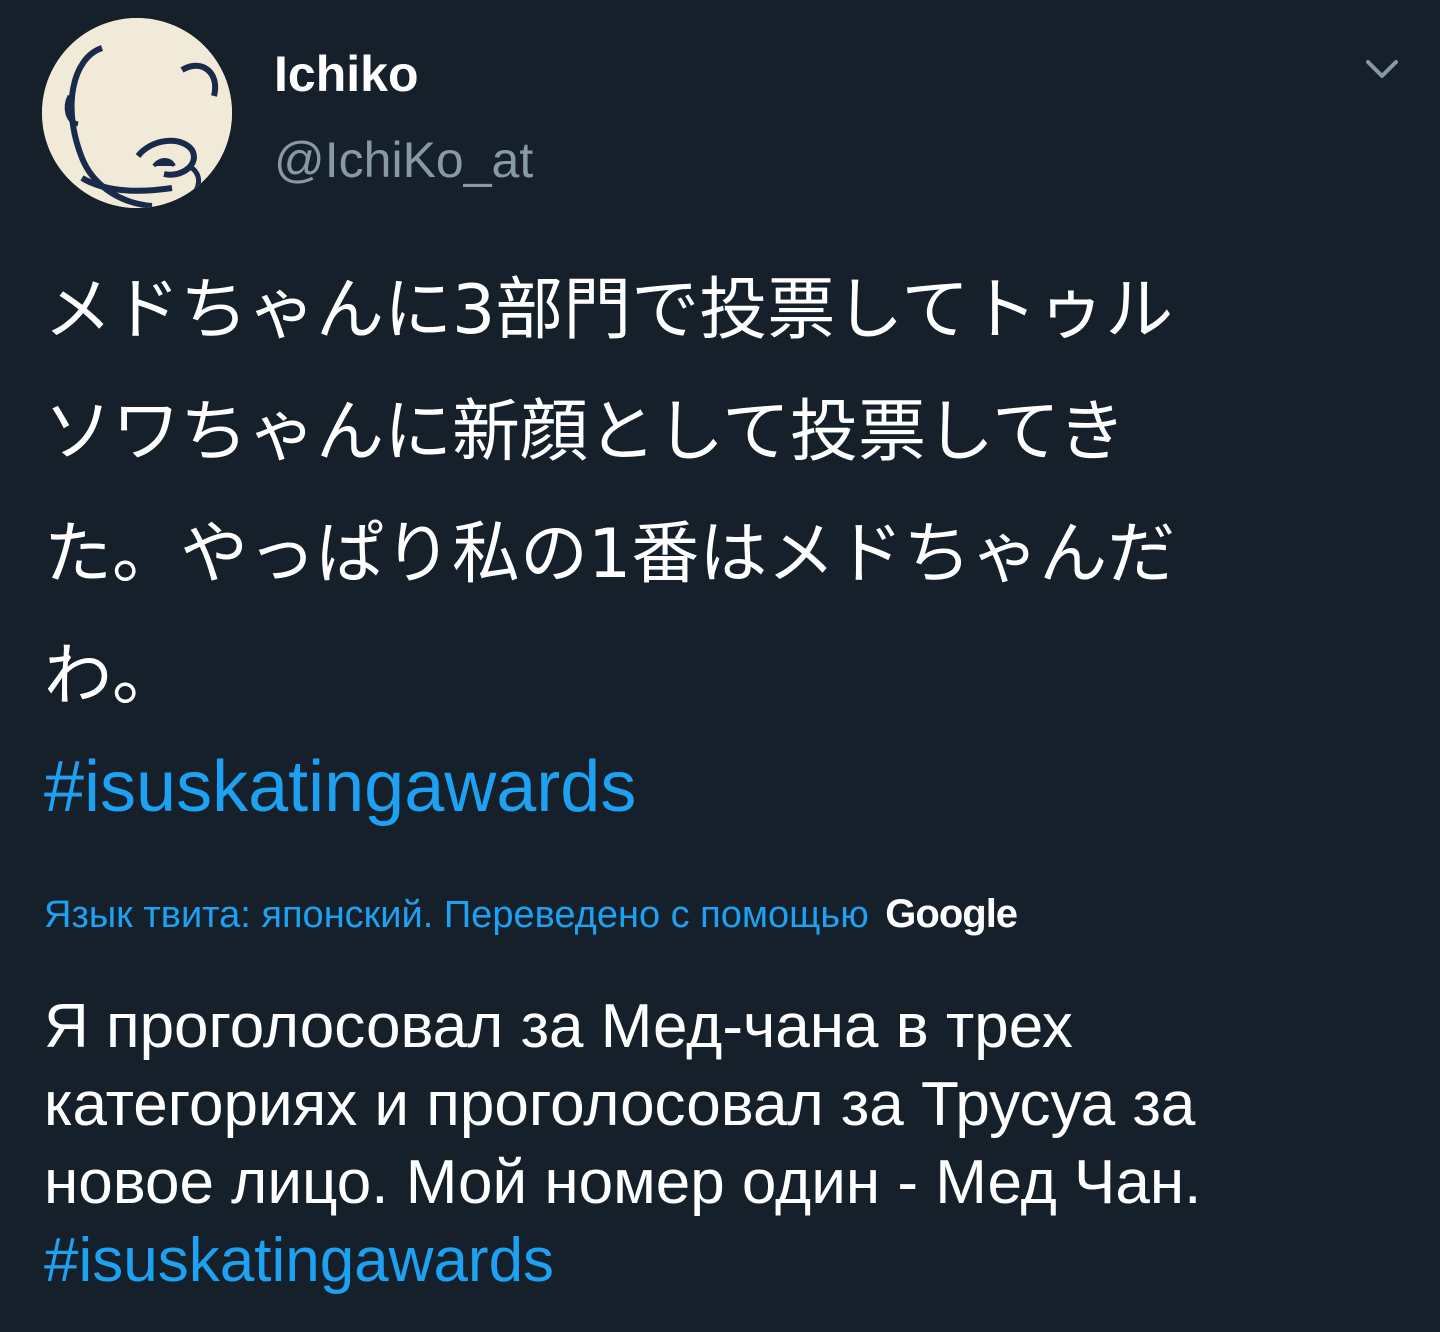 This screenshot has width=1440, height=1332. I want to click on translated-text-line: Я проголосовал за Мед-чана в трех, so click(558, 1026).